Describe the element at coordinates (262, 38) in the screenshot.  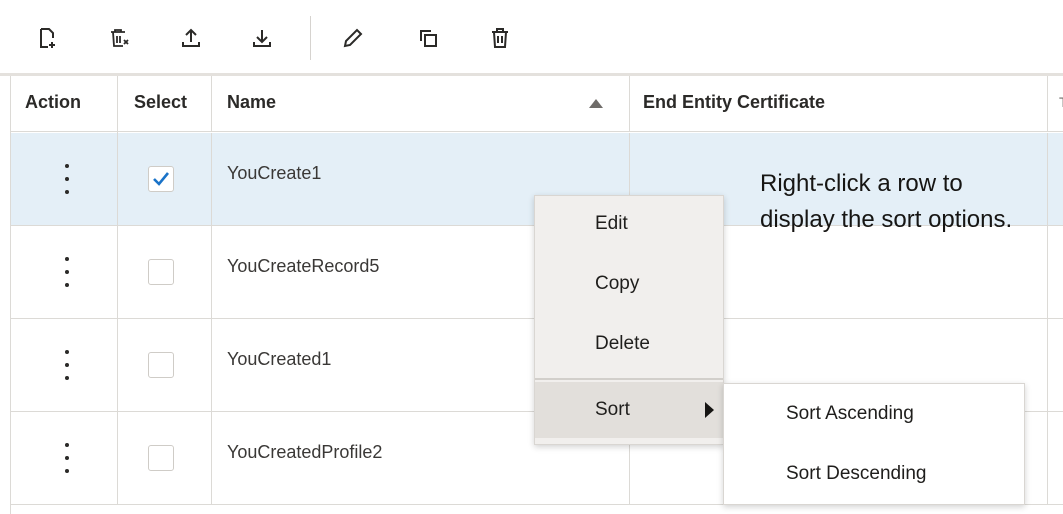
I see `download-icon` at that location.